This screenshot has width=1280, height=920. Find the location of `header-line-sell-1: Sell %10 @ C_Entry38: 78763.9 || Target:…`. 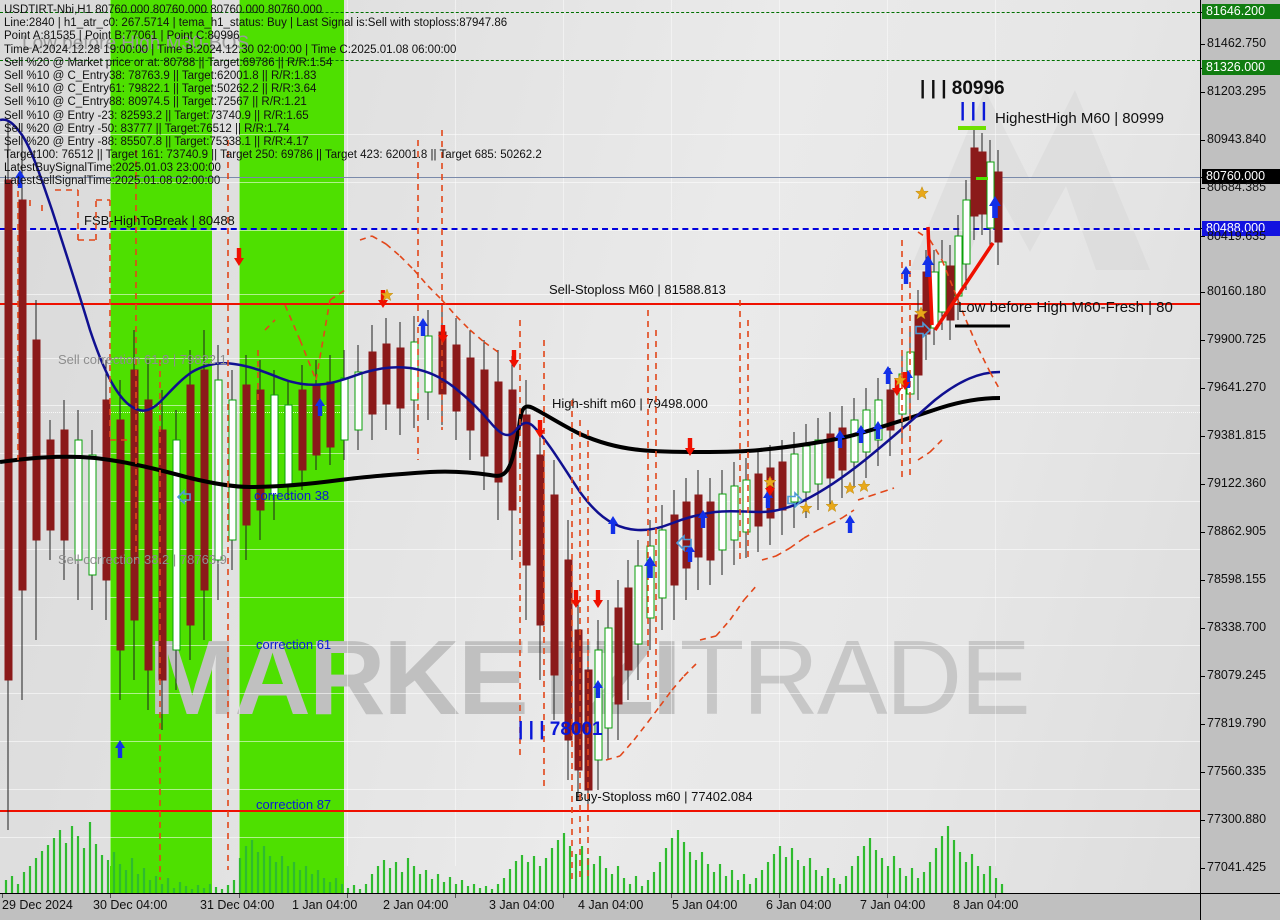

header-line-sell-1: Sell %10 @ C_Entry38: 78763.9 || Target:… is located at coordinates (160, 75).